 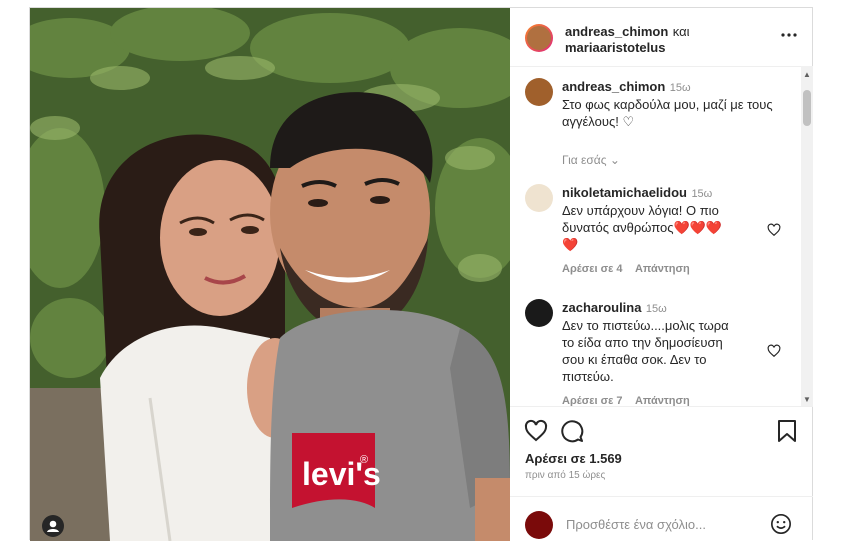 What do you see at coordinates (661, 451) in the screenshot?
I see `post-actions: Αρέσει σε 1.569 πριν από 15 ώρες` at bounding box center [661, 451].